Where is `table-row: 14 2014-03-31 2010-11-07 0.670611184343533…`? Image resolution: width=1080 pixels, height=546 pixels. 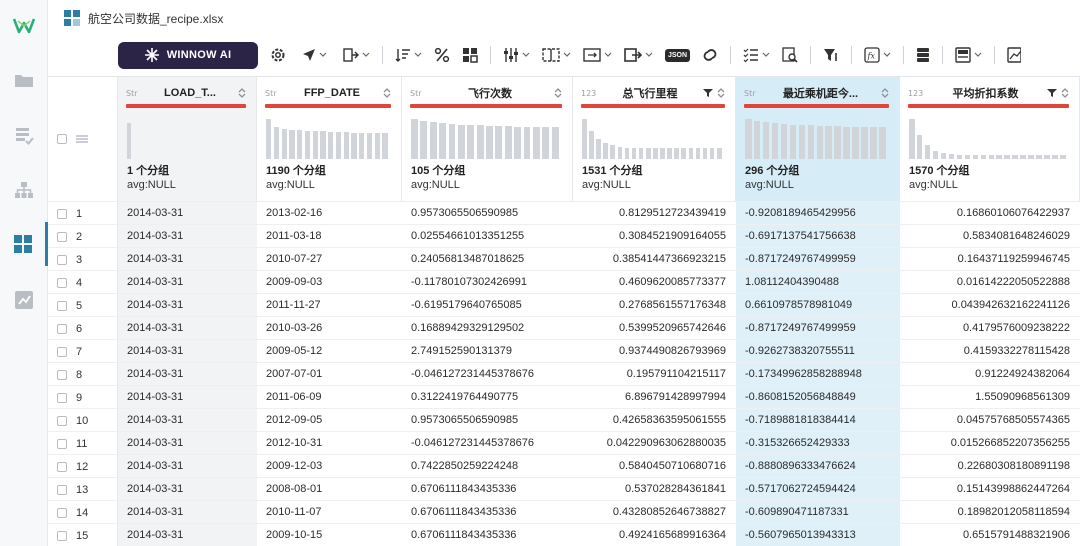 table-row: 14 2014-03-31 2010-11-07 0.670611184343533… is located at coordinates (564, 512).